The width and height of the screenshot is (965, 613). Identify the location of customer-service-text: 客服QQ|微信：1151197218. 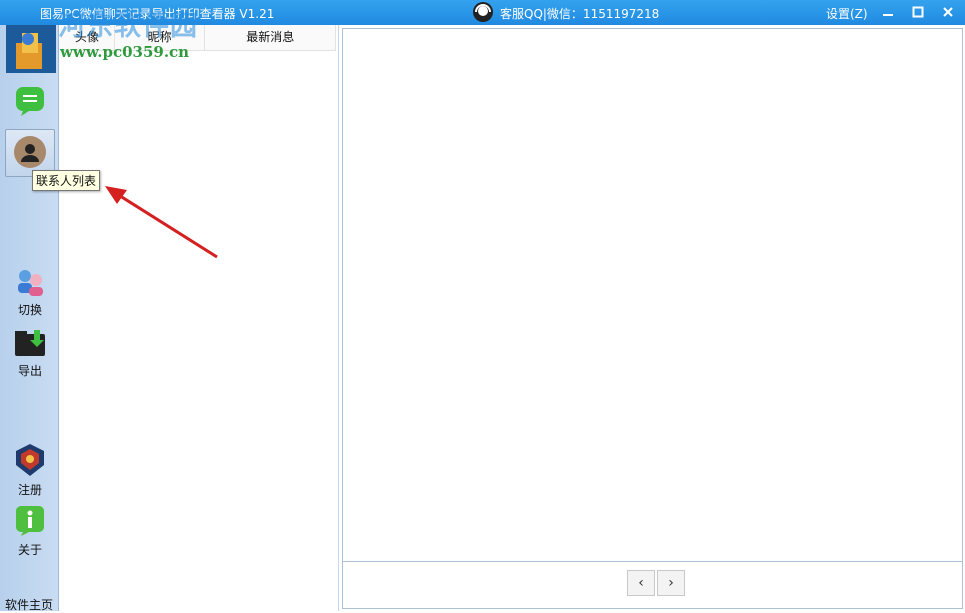
(580, 13).